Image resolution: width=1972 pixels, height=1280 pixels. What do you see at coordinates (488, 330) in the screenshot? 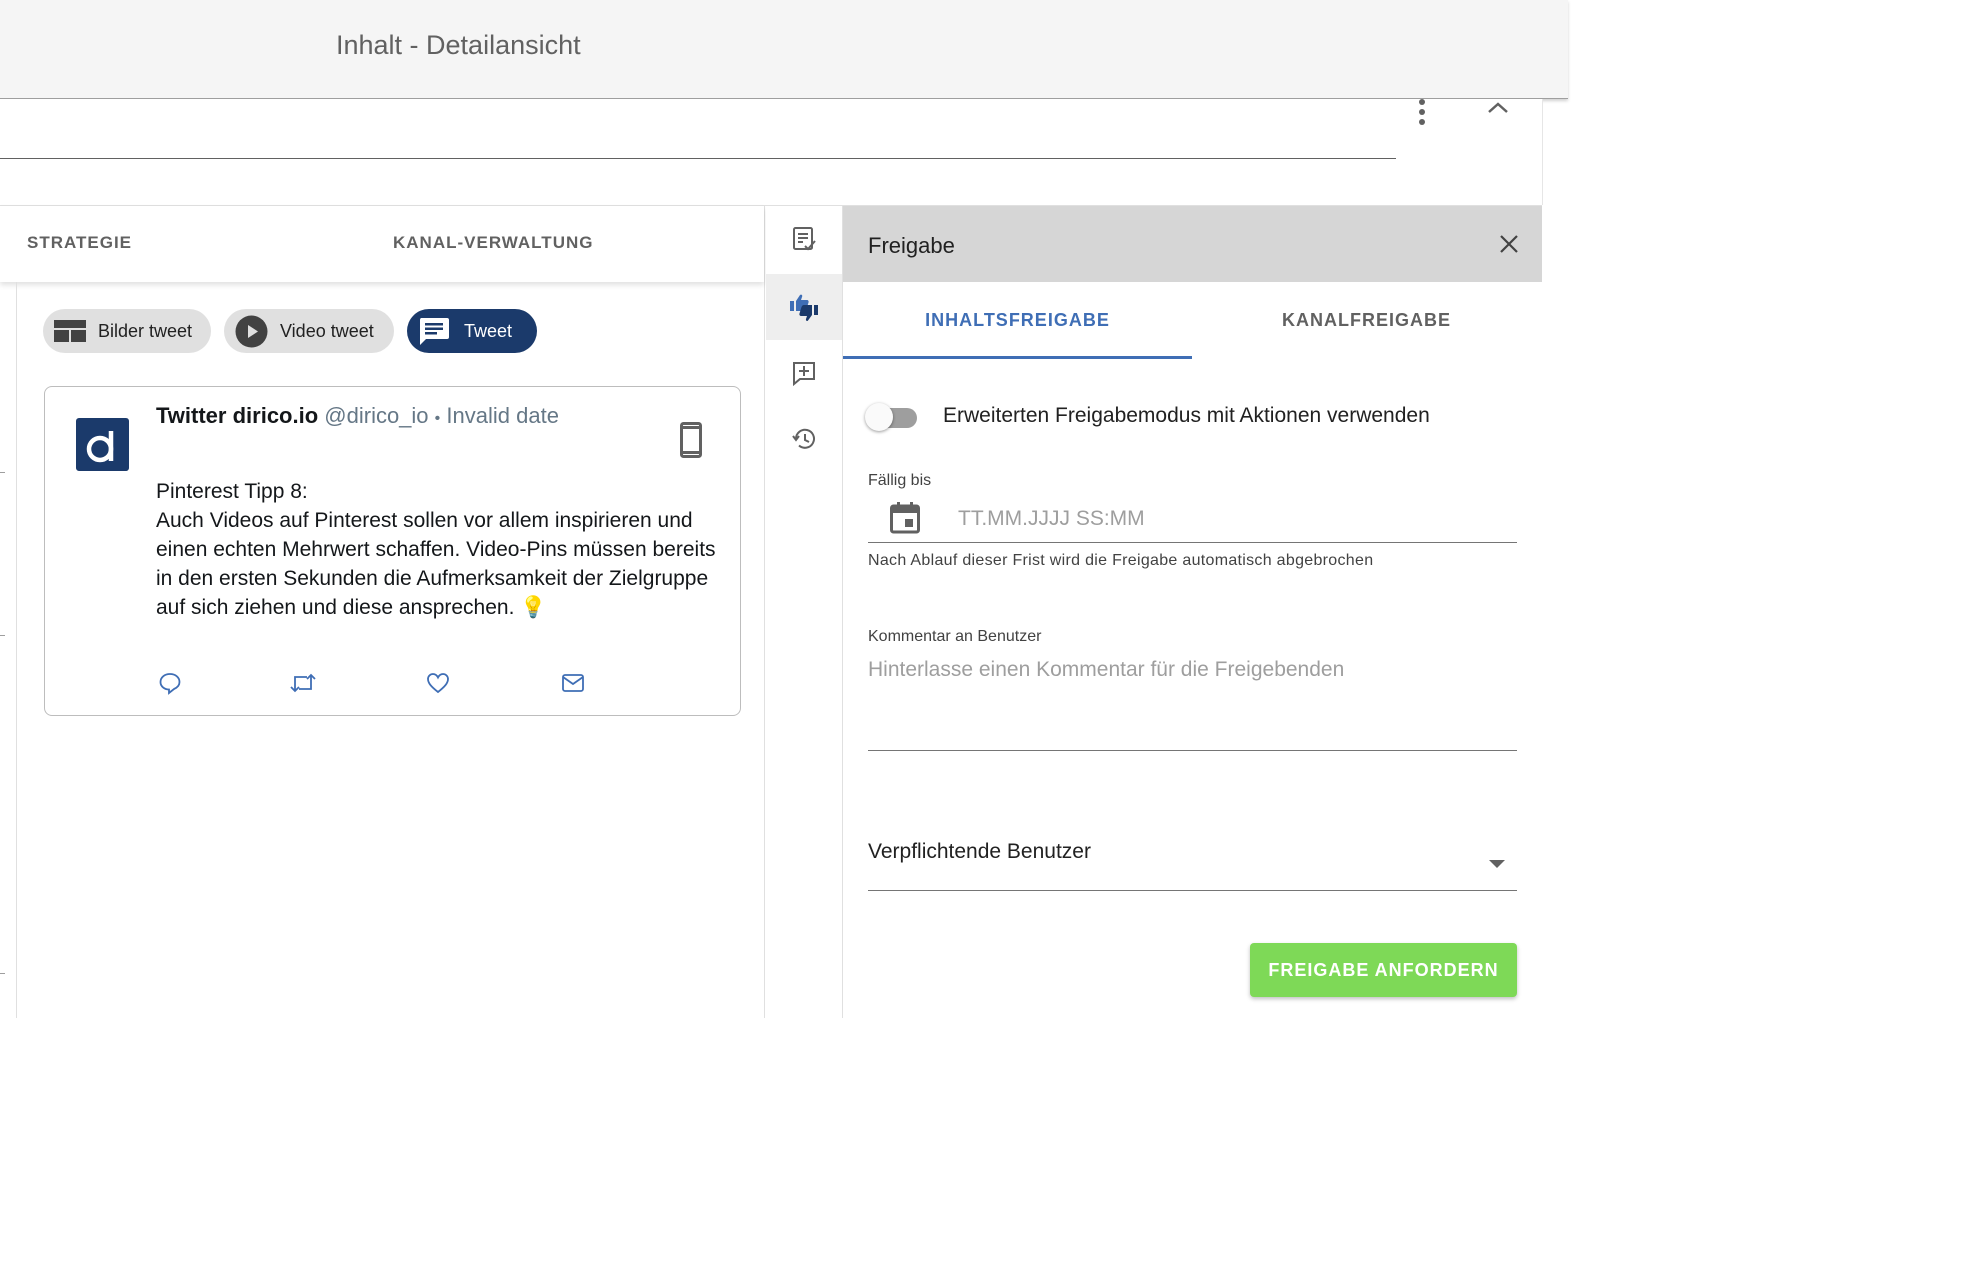
I see `chip-label: Tweet` at bounding box center [488, 330].